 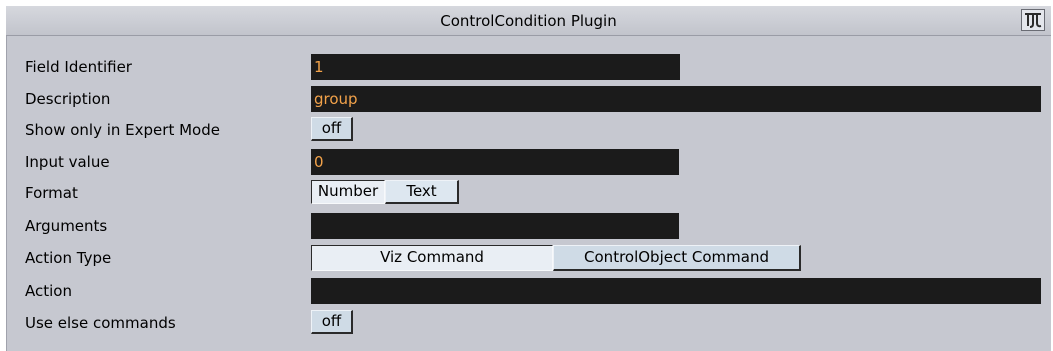 What do you see at coordinates (100, 323) in the screenshot?
I see `use-else-label: Use else commands` at bounding box center [100, 323].